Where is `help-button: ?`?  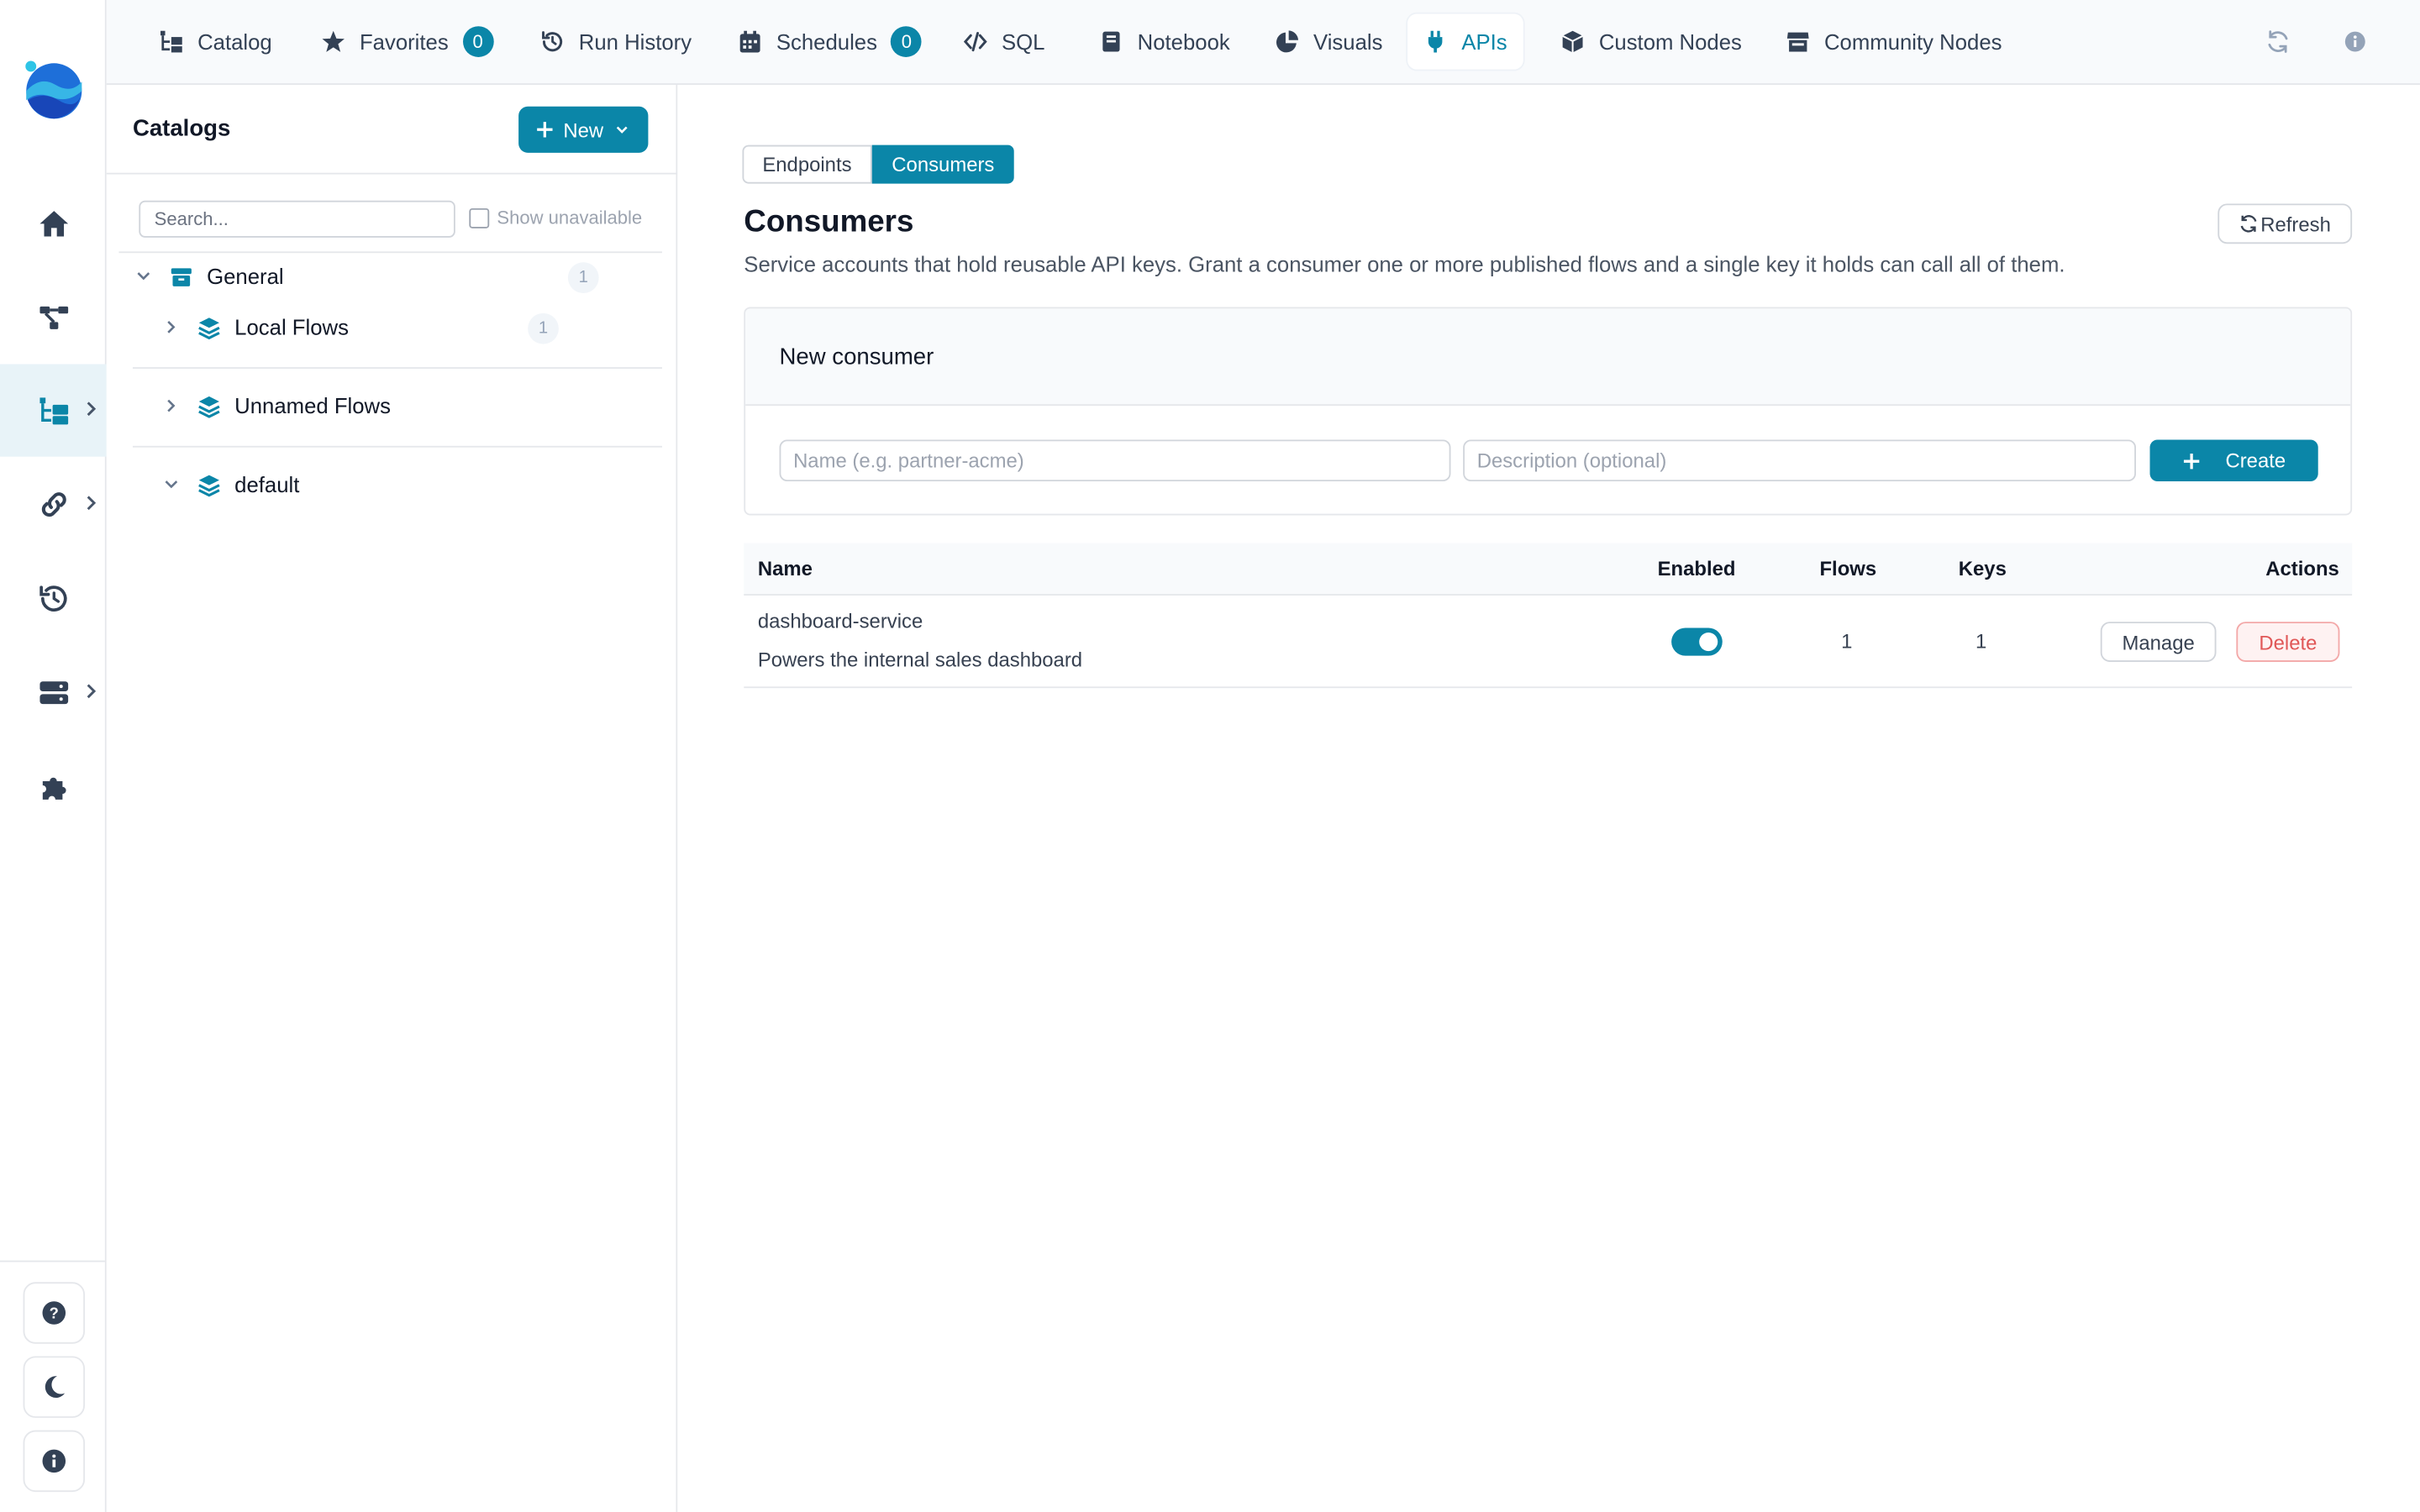
help-button: ? is located at coordinates (54, 1313).